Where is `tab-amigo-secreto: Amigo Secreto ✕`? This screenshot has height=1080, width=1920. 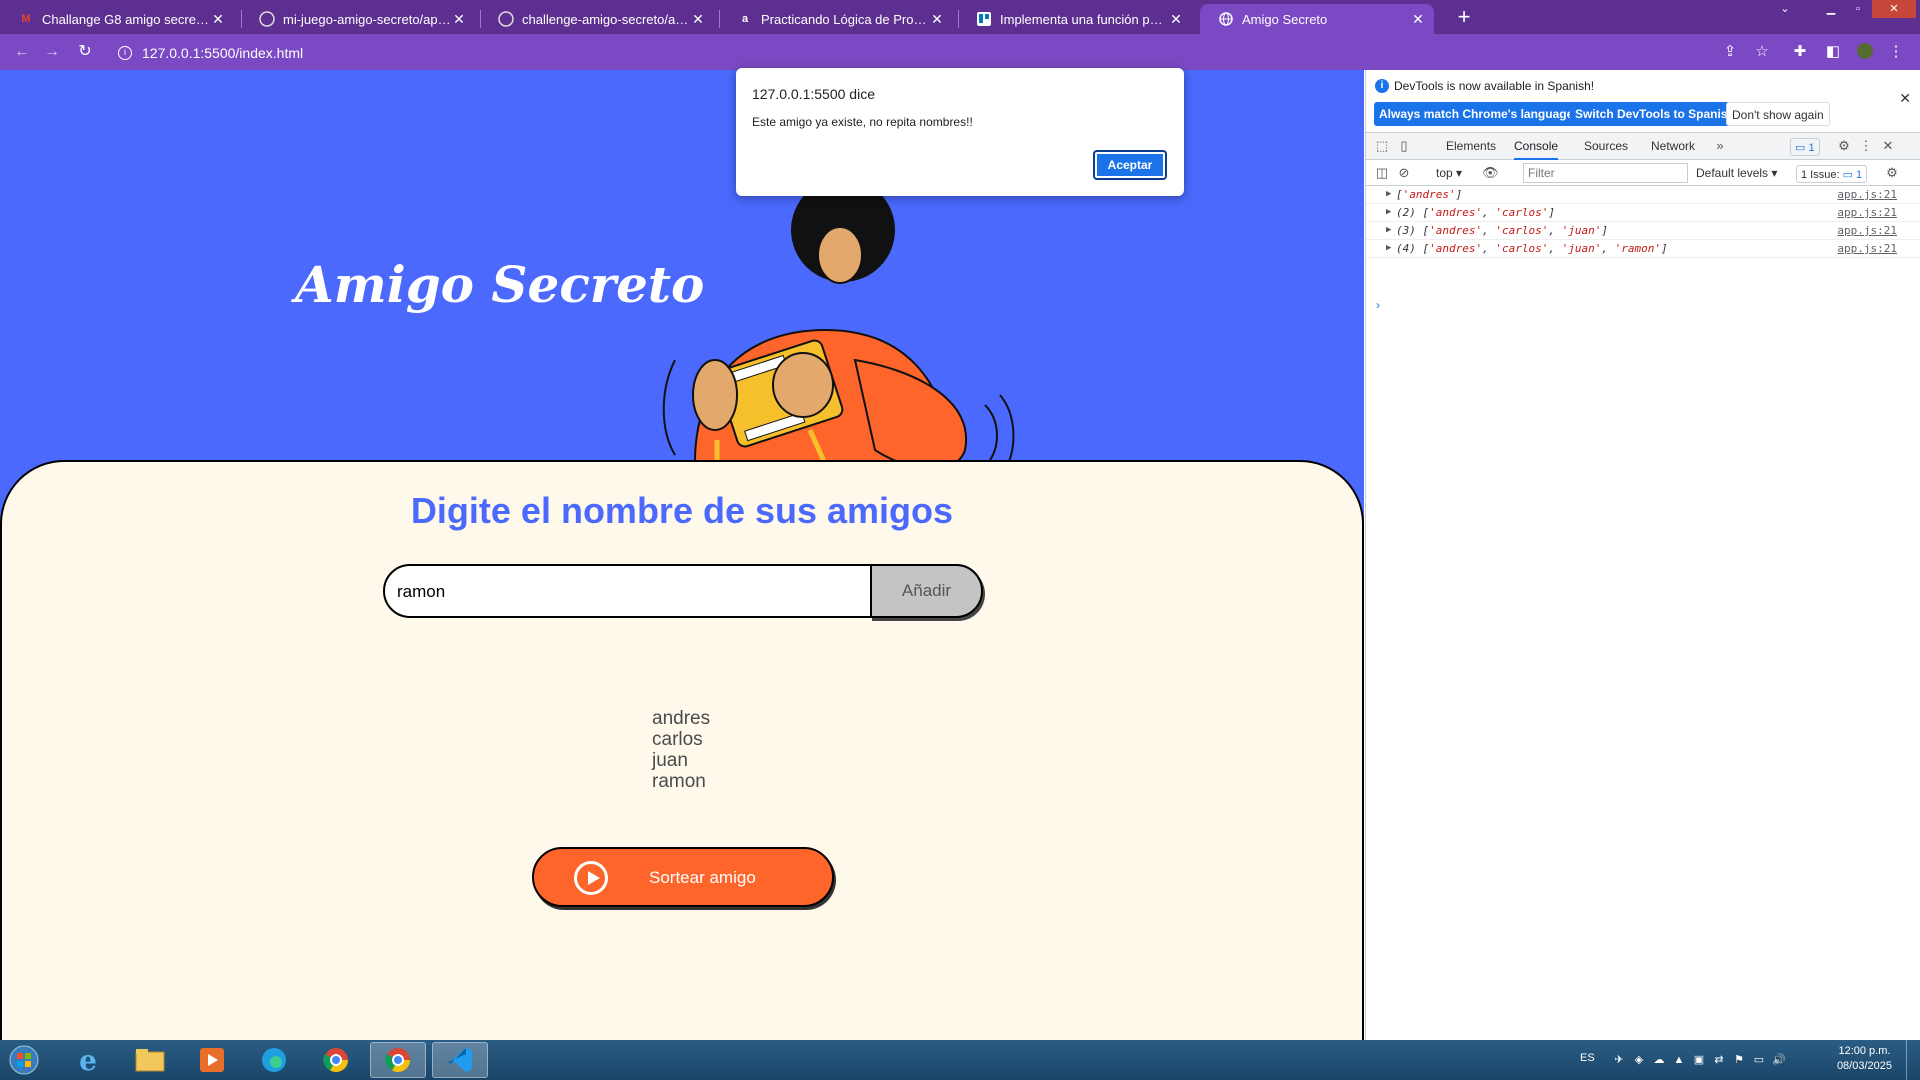 tab-amigo-secreto: Amigo Secreto ✕ is located at coordinates (1317, 19).